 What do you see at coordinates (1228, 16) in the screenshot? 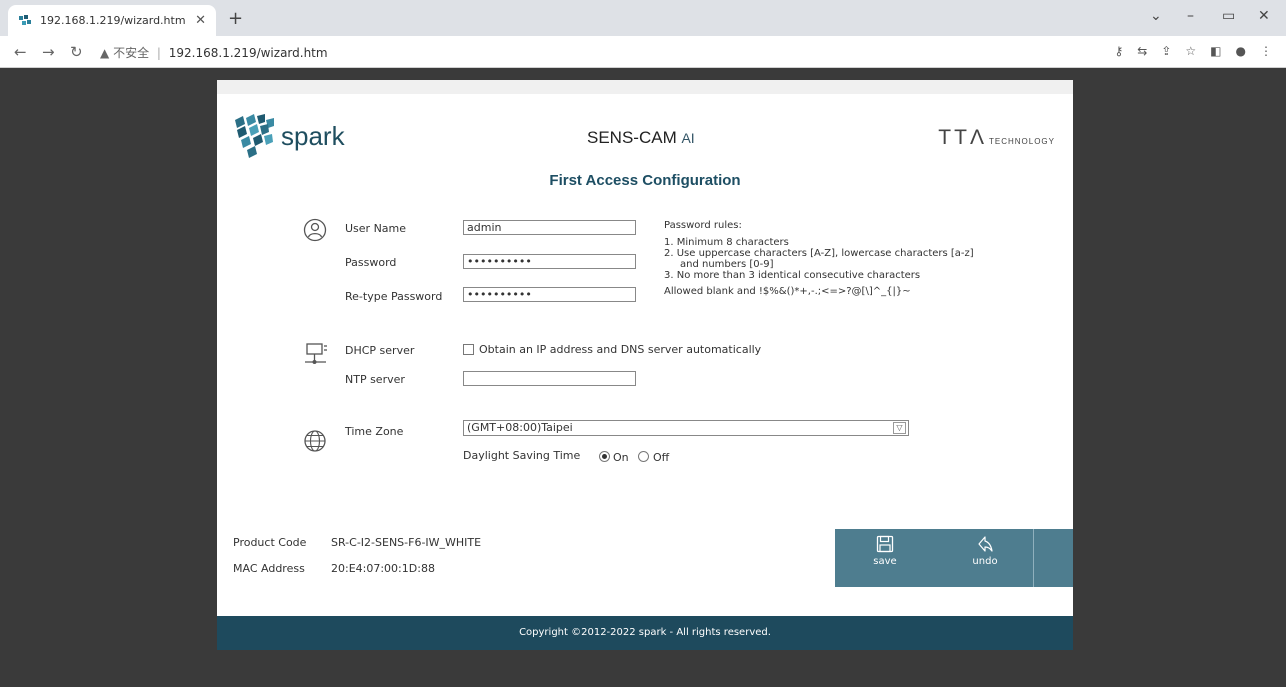
I see `restore-button: ▭` at bounding box center [1228, 16].